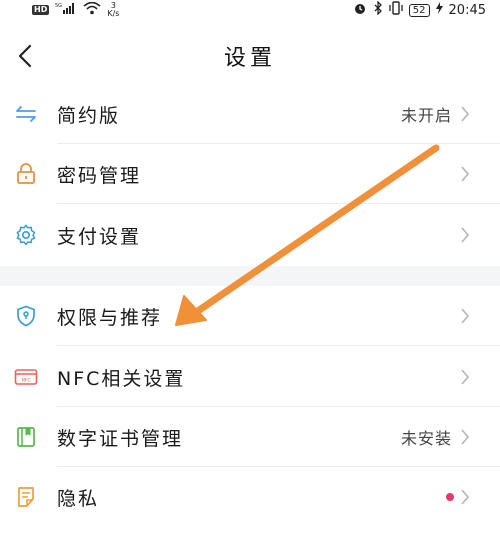 The width and height of the screenshot is (500, 534). What do you see at coordinates (250, 114) in the screenshot?
I see `settings-row-simple-mode: 简约版 未开启` at bounding box center [250, 114].